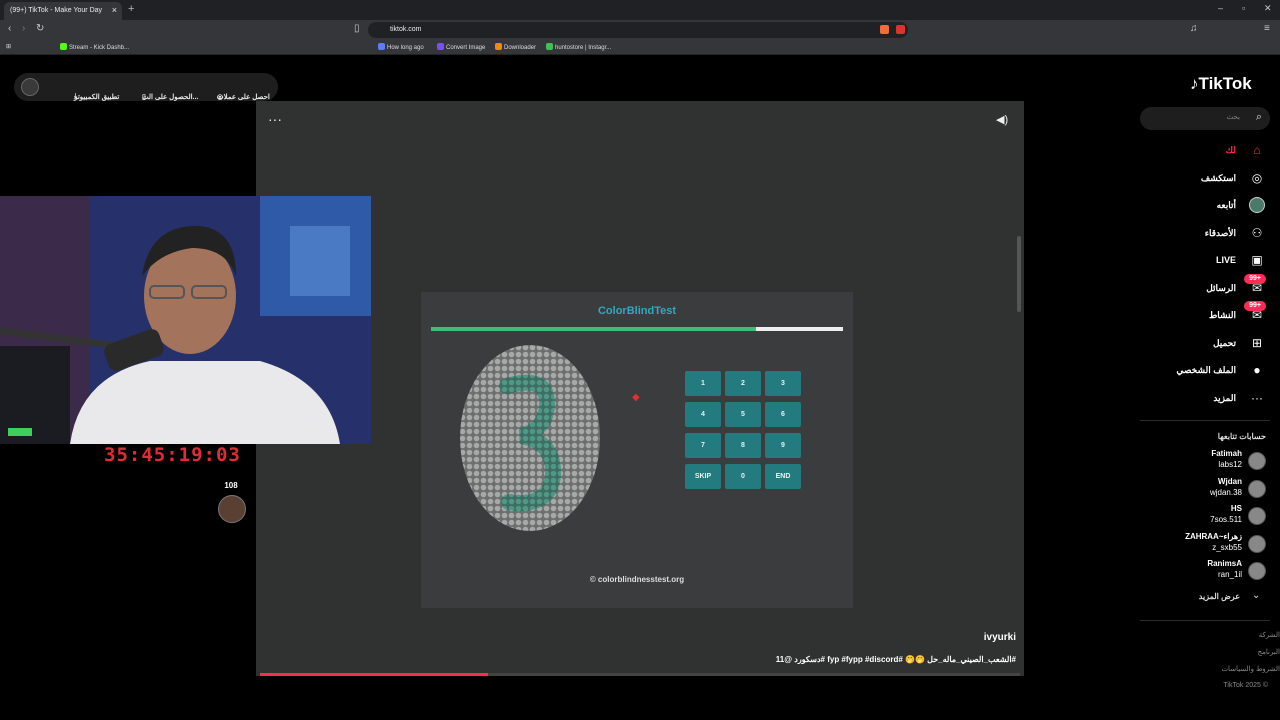 The image size is (1280, 720). Describe the element at coordinates (1226, 453) in the screenshot. I see `following-name: Fatimah` at that location.